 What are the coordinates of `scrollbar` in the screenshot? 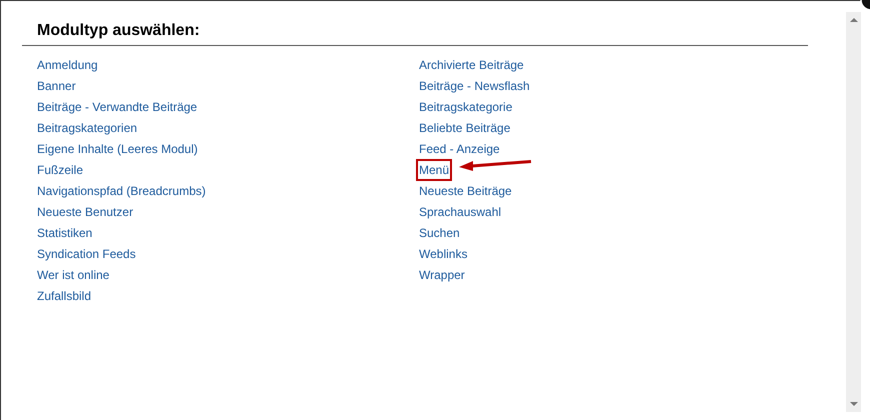 It's located at (853, 212).